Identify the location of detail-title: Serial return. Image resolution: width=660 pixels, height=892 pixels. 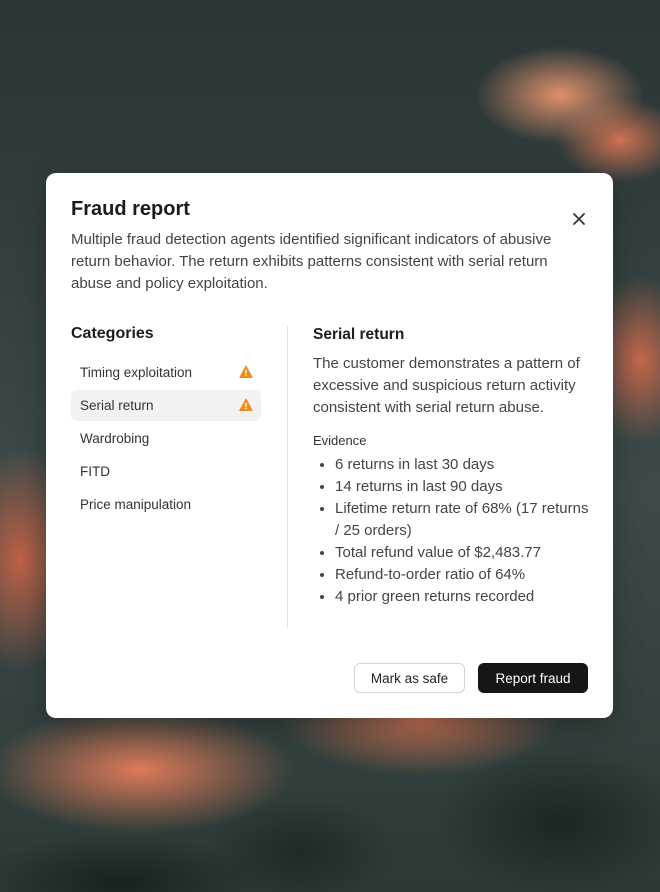
(359, 334).